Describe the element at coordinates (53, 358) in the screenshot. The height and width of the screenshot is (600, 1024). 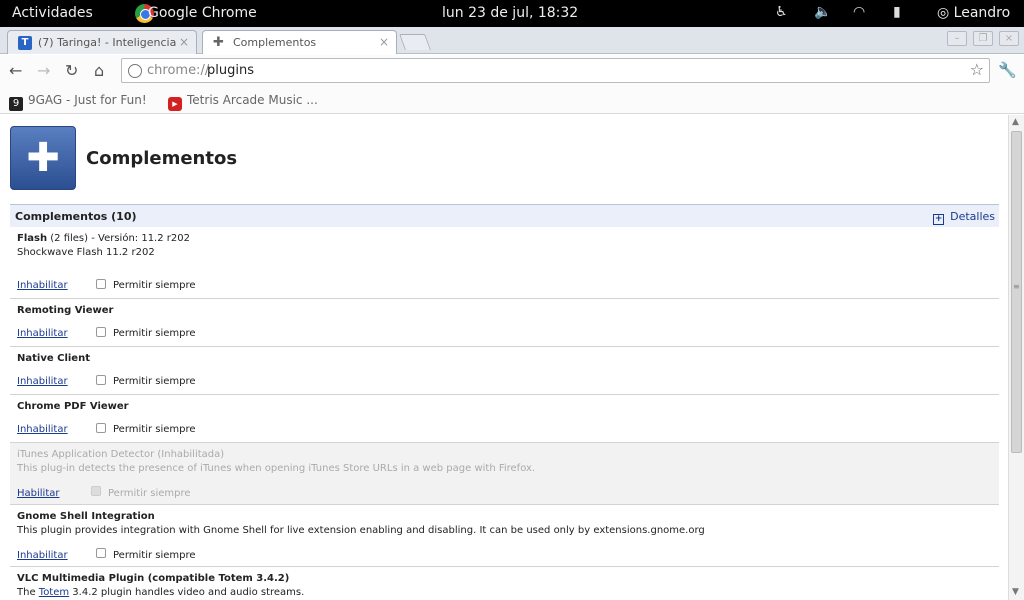
I see `plugin-name: Native Client` at that location.